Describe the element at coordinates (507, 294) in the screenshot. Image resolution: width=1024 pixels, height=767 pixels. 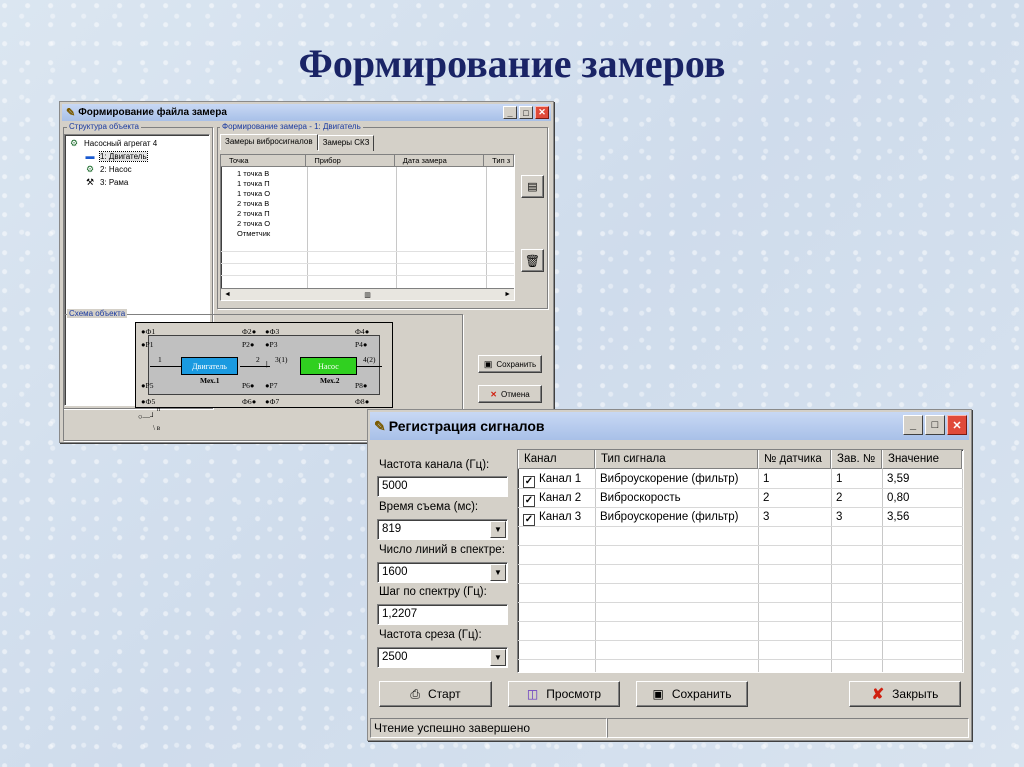
I see `scroll-right-icon: ►` at that location.